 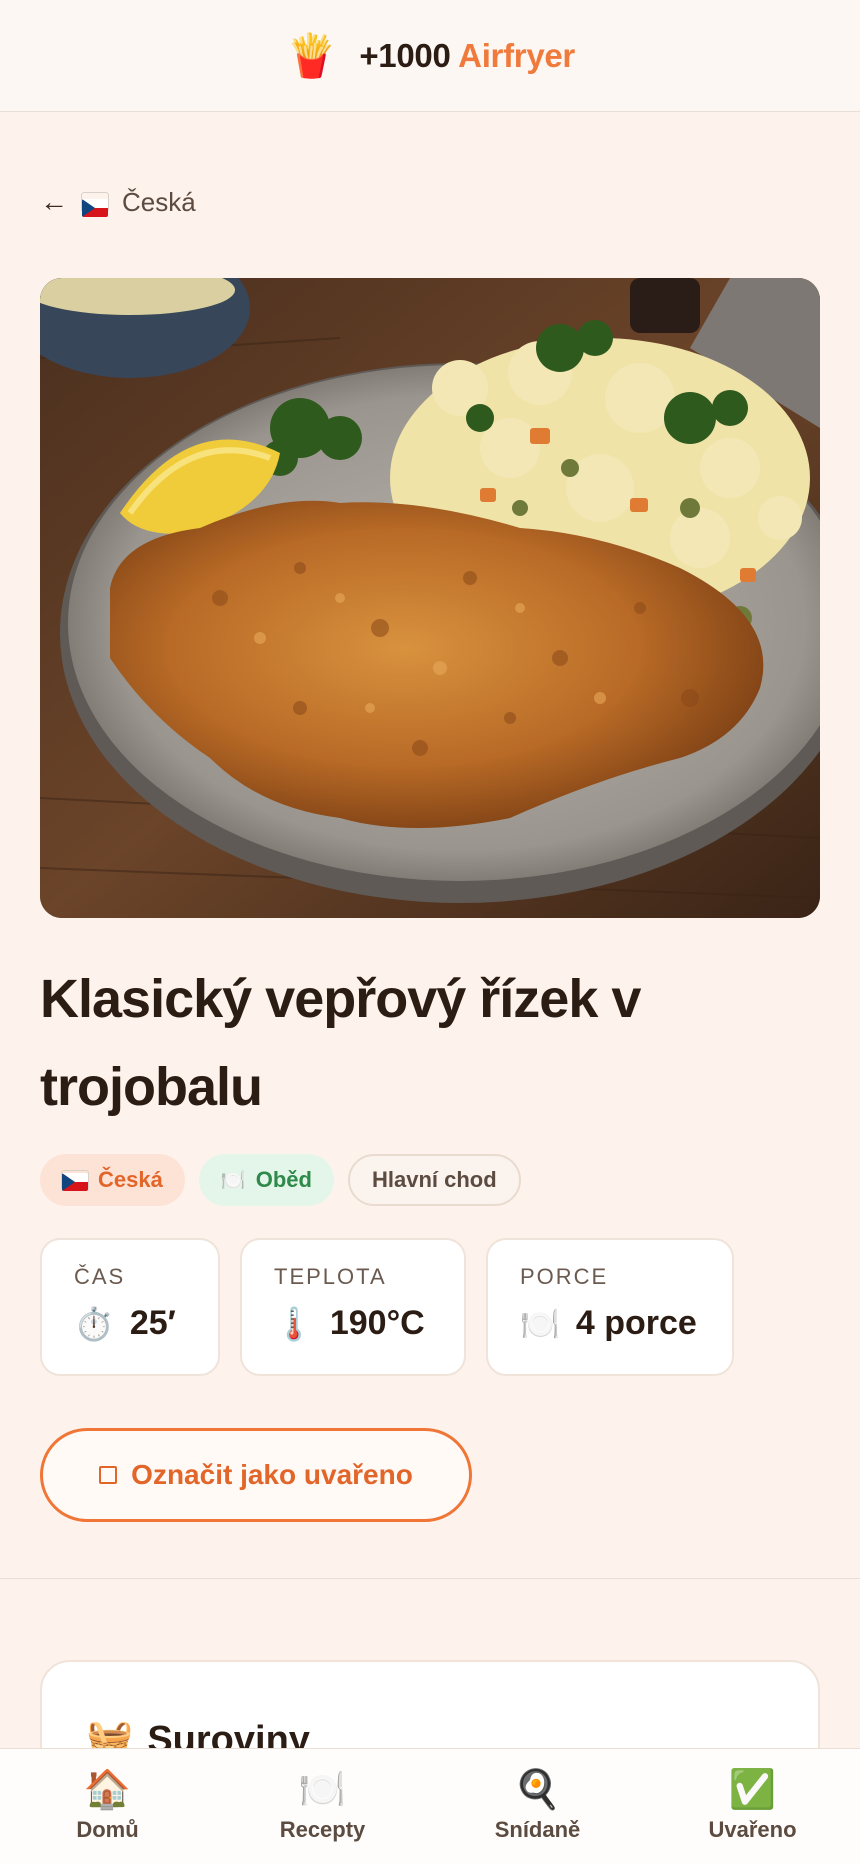 I want to click on checkbox-icon, so click(x=108, y=1475).